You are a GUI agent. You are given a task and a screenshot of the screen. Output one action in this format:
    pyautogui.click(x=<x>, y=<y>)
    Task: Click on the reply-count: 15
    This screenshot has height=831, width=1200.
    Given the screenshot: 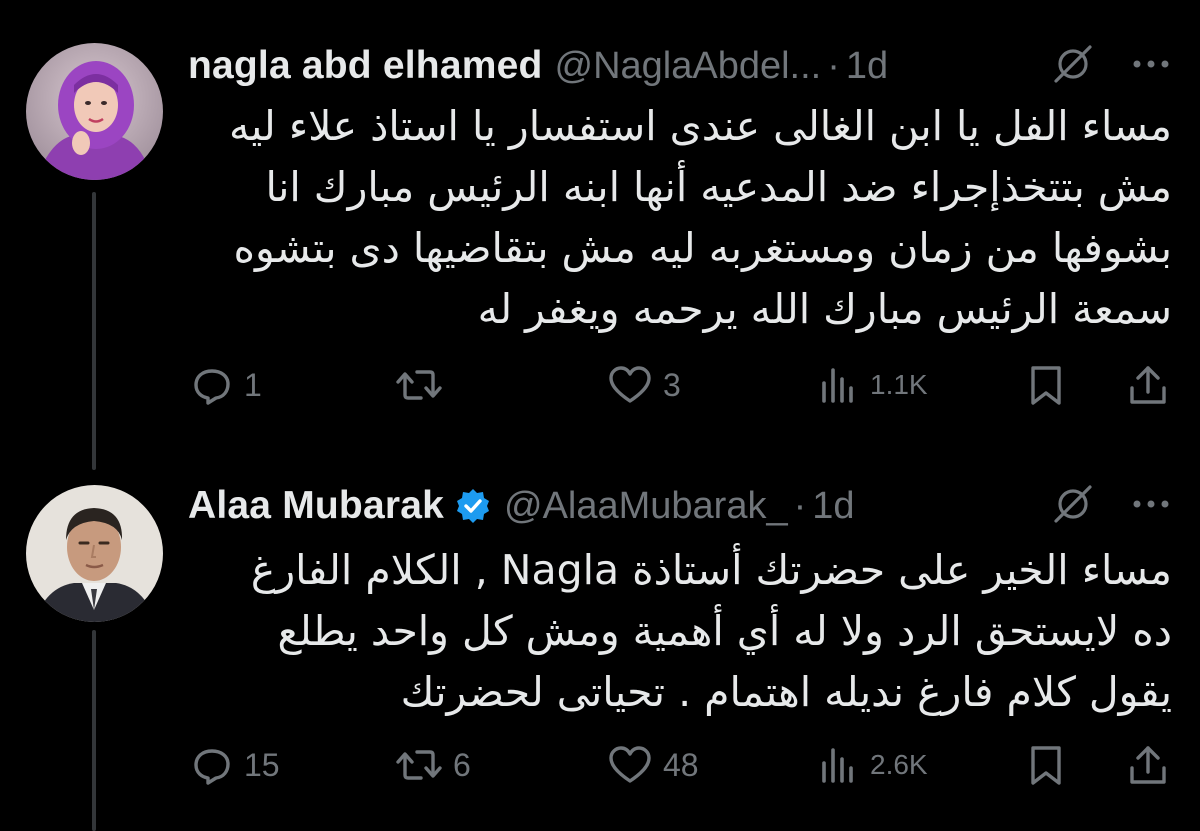 What is the action you would take?
    pyautogui.click(x=262, y=764)
    